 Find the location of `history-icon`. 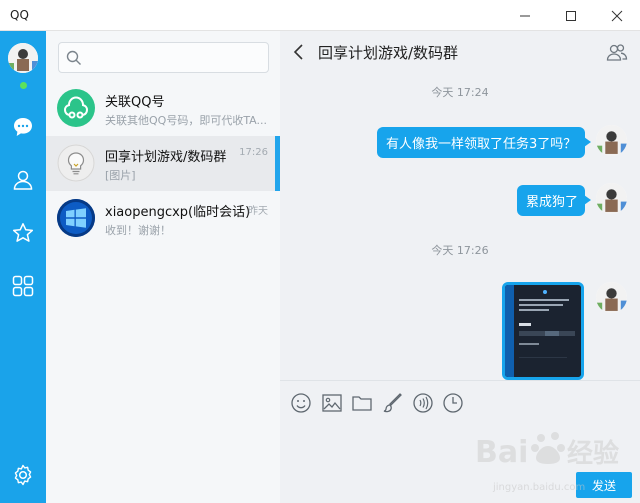

history-icon is located at coordinates (453, 403).